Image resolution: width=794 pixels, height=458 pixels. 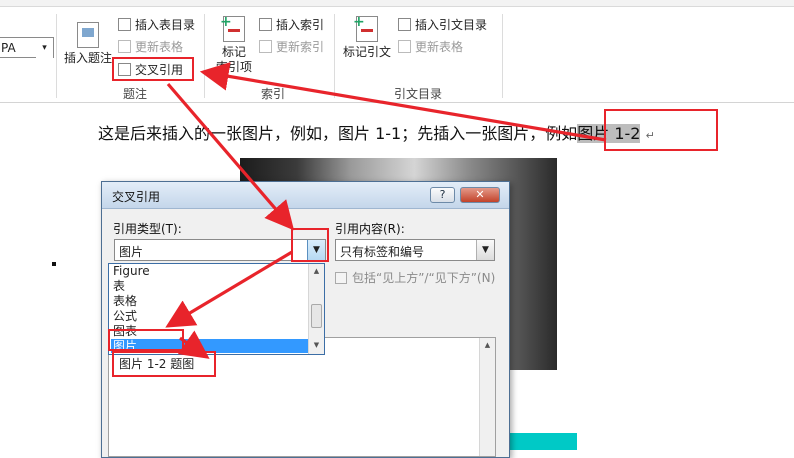 I want to click on arrow-to-dropdown, so click(x=230, y=156).